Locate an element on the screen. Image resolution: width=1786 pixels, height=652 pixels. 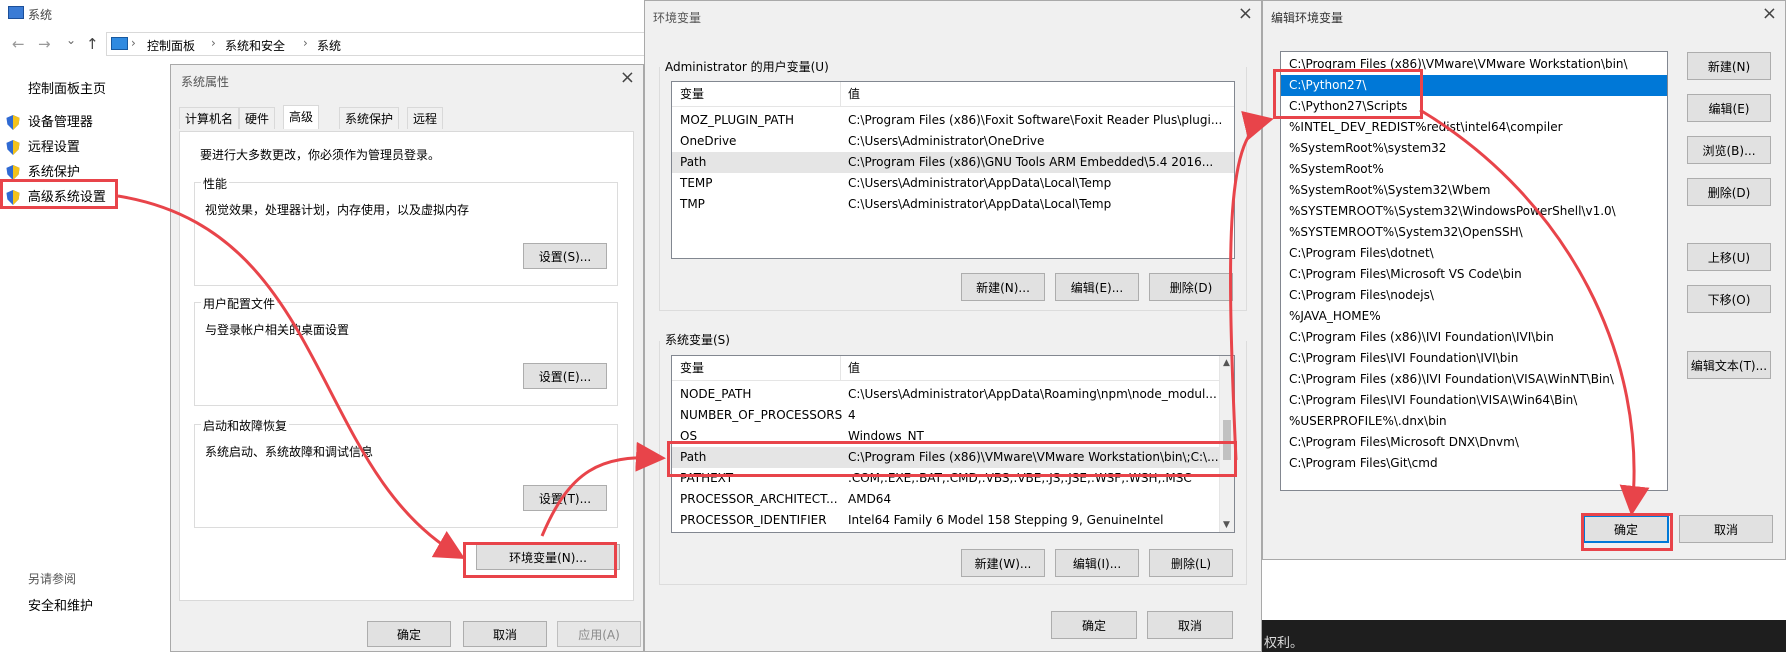
arrow-sidebar-to-env-button is located at coordinates (291, 376).